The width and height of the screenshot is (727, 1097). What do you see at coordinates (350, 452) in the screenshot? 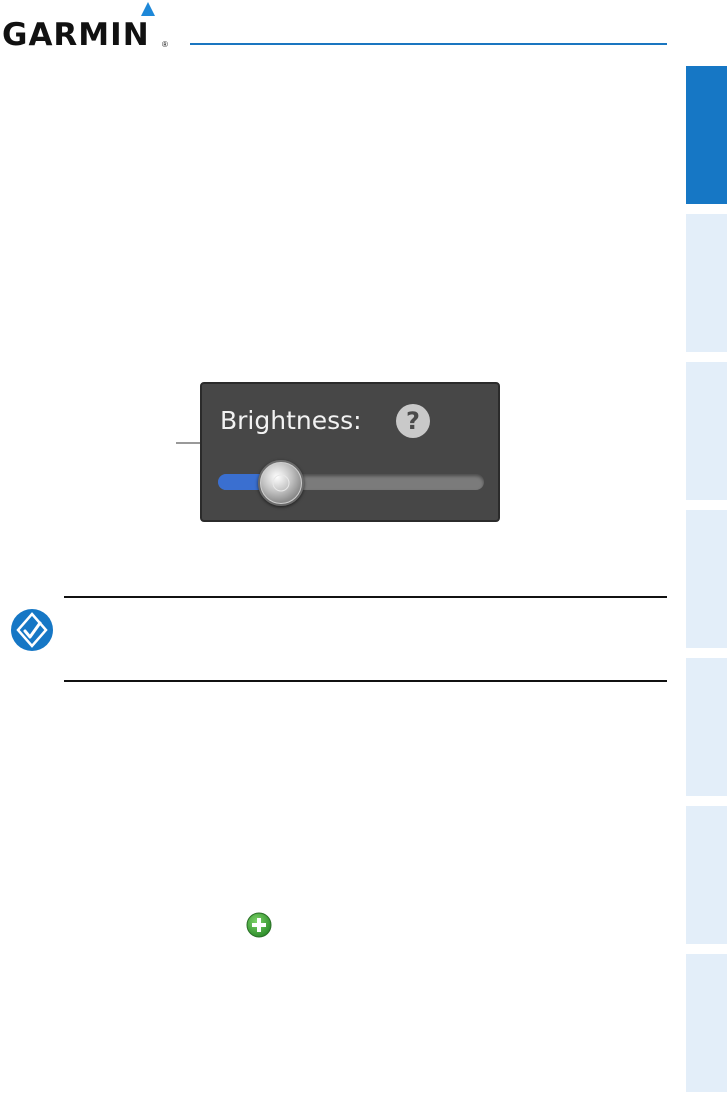
I see `brightness-panel: Brightness: ?` at bounding box center [350, 452].